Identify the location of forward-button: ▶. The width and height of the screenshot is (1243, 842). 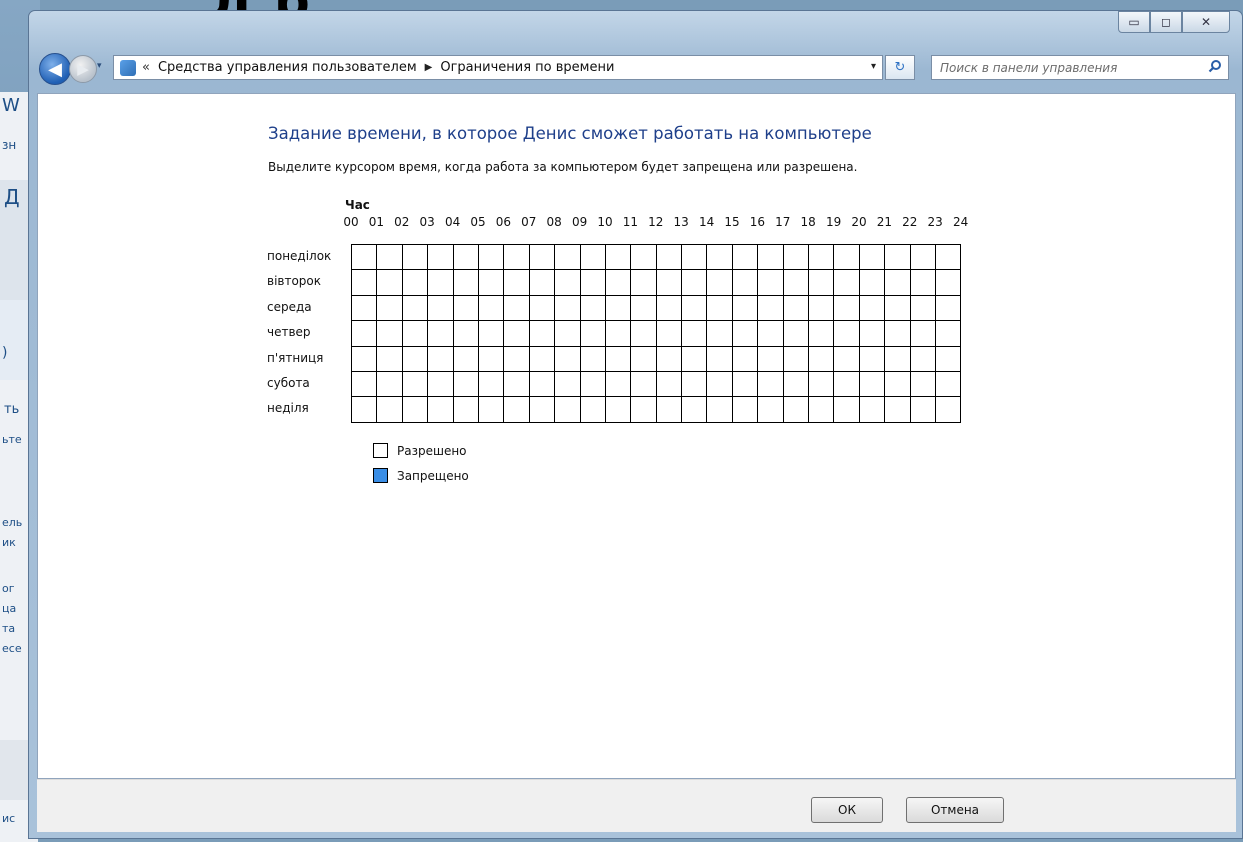
(83, 69).